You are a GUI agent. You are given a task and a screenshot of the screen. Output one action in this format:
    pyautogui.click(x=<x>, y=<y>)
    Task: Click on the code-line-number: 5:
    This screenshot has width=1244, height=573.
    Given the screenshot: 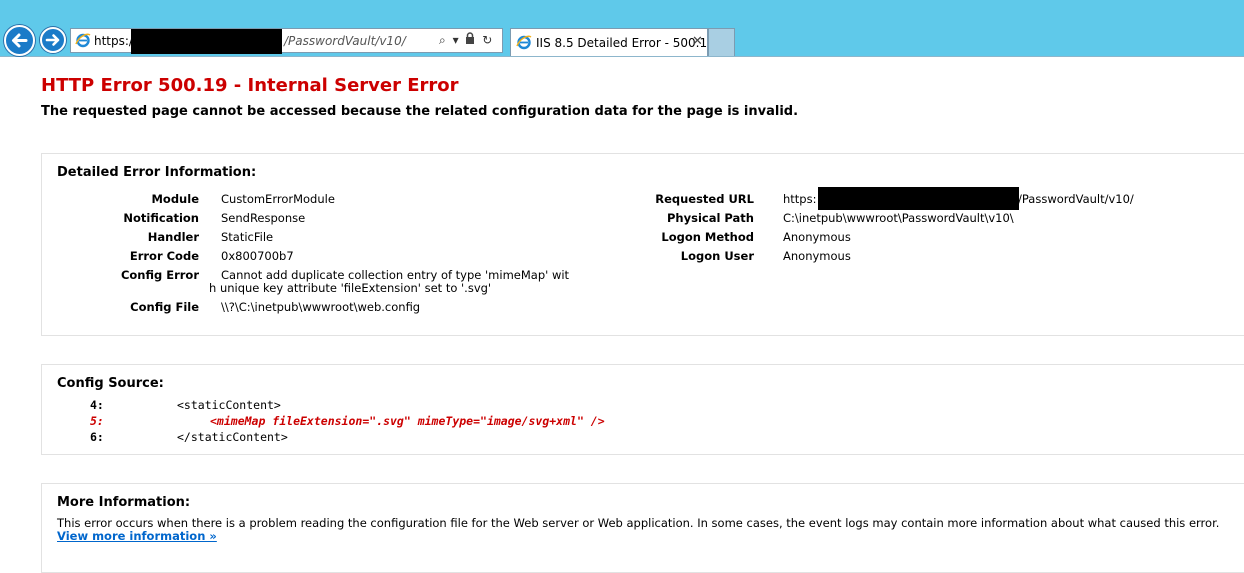 What is the action you would take?
    pyautogui.click(x=97, y=421)
    